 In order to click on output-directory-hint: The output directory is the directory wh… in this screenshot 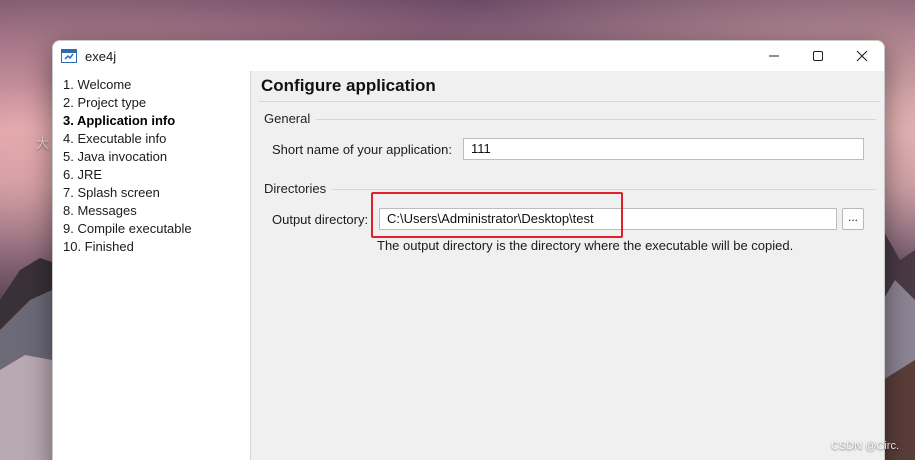, I will do `click(585, 245)`.